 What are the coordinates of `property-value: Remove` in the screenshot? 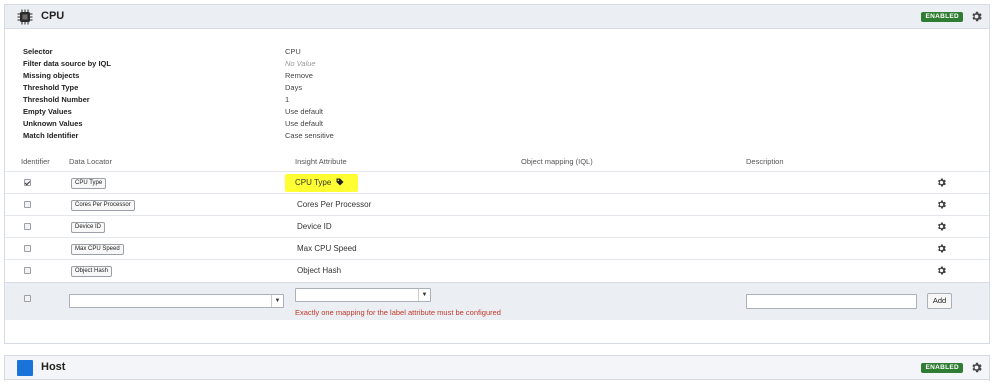 It's located at (299, 75).